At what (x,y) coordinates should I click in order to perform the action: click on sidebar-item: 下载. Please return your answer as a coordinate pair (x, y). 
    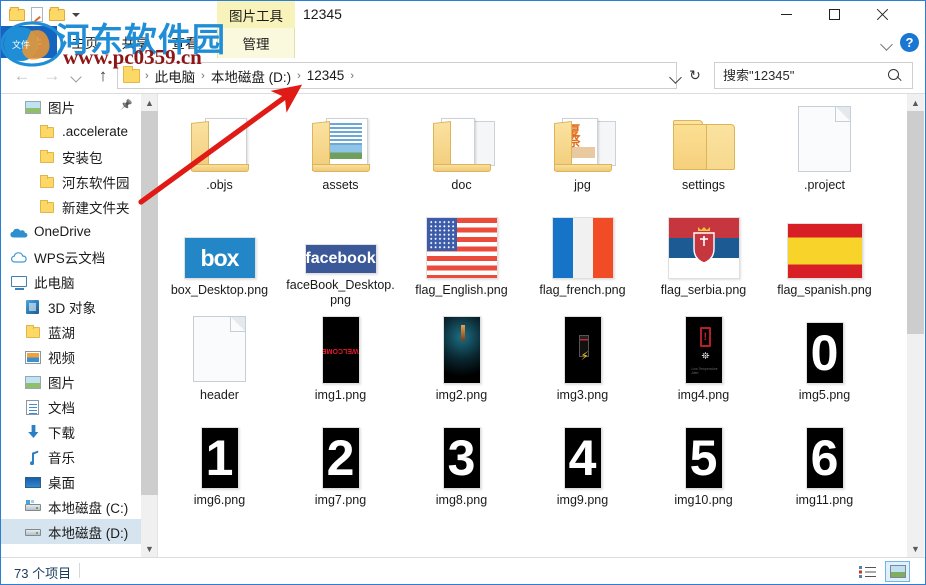
    Looking at the image, I should click on (71, 431).